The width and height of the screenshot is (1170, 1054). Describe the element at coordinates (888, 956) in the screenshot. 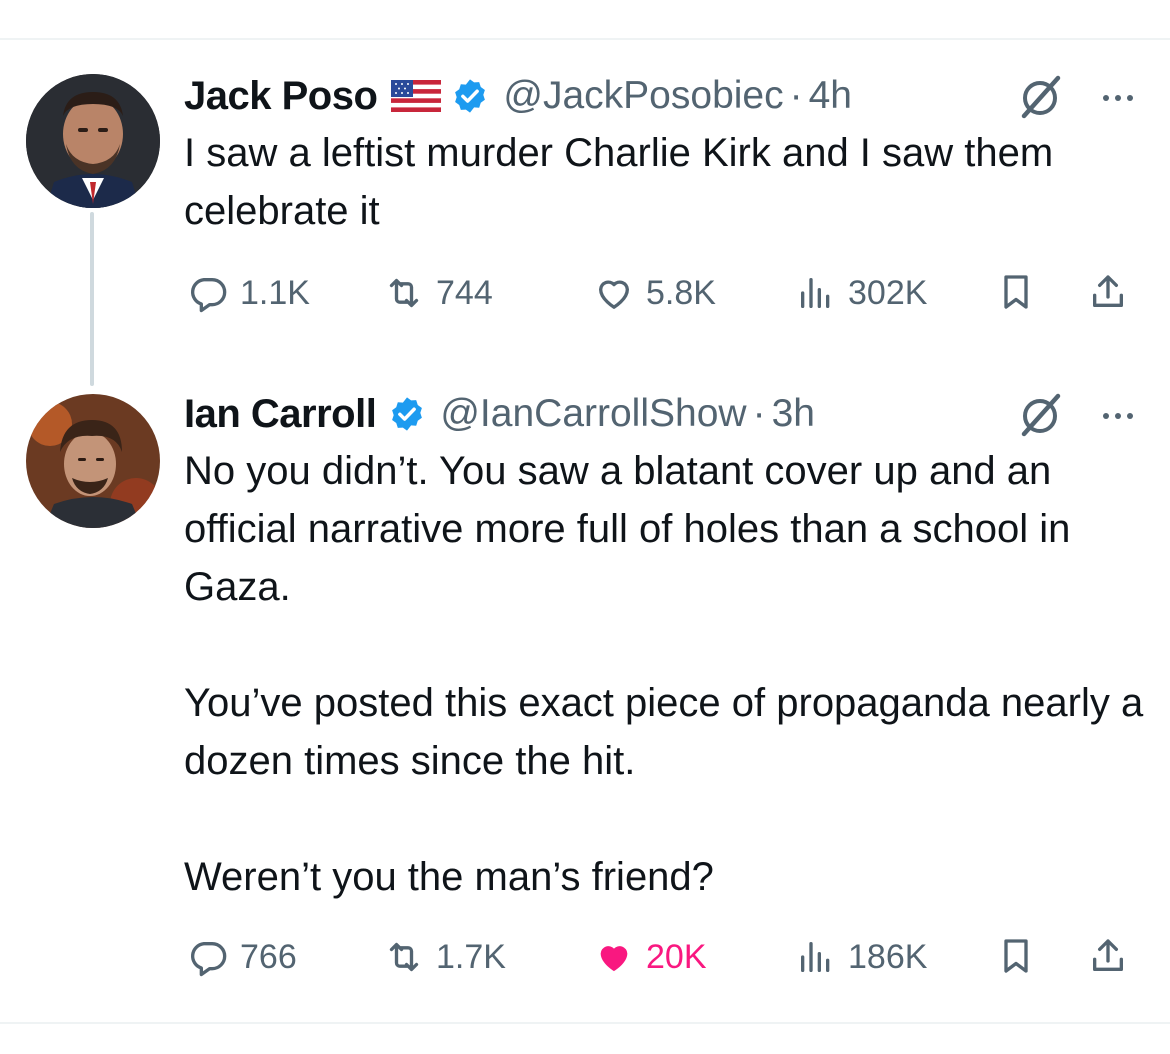

I see `view-count: 186K` at that location.